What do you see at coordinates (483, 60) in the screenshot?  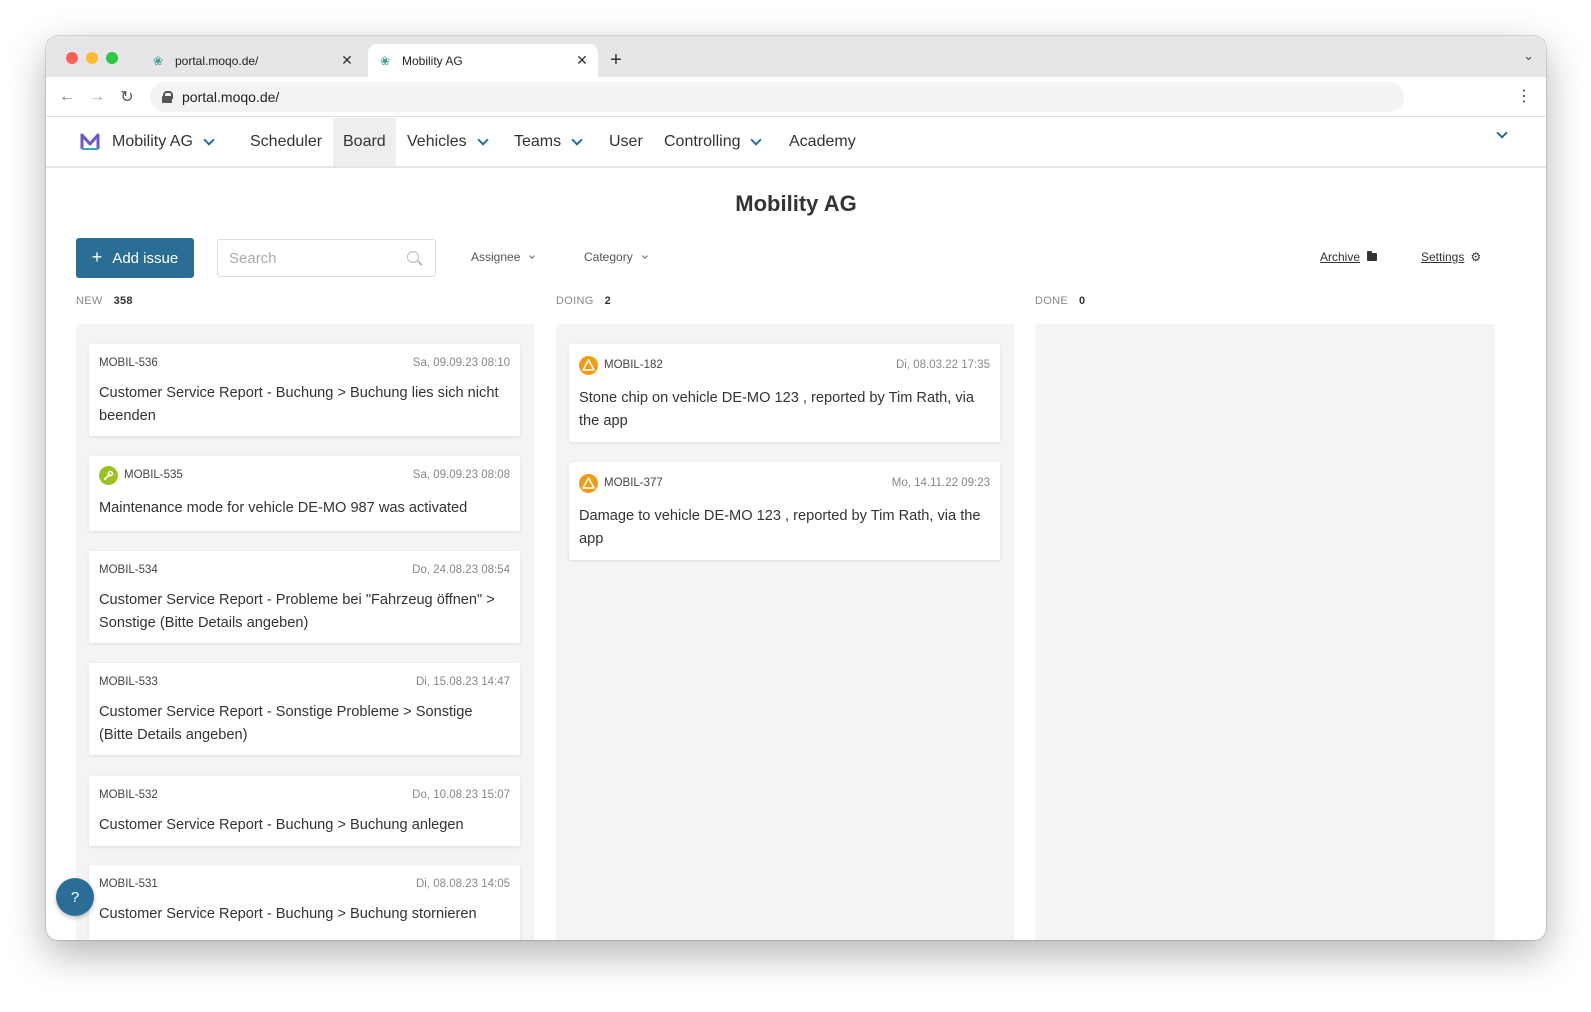 I see `browser-tab-mobility-ag: ❀ Mobility AG ✕` at bounding box center [483, 60].